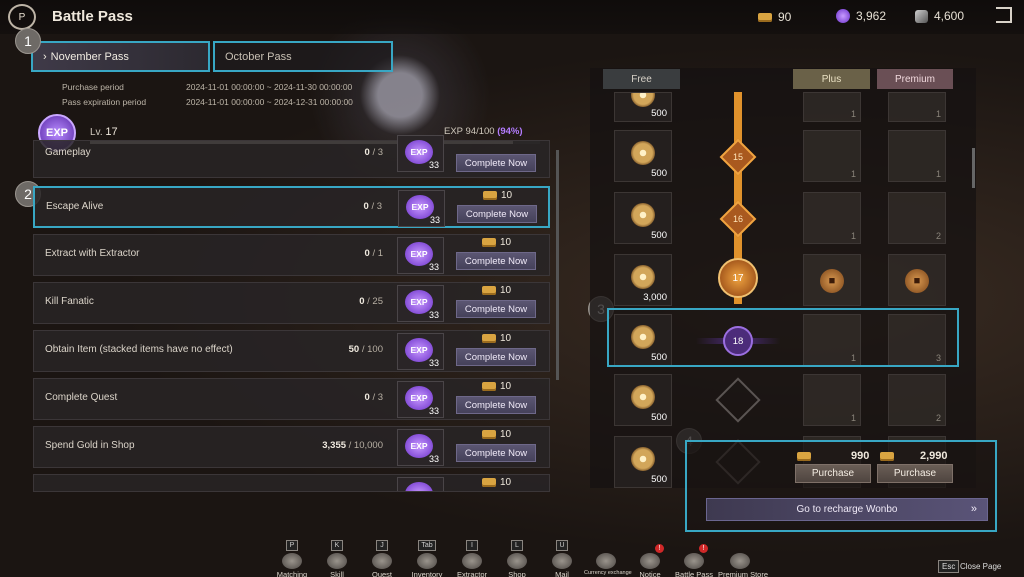 This screenshot has height=577, width=1024. What do you see at coordinates (562, 573) in the screenshot?
I see `nav-label: Mail` at bounding box center [562, 573].